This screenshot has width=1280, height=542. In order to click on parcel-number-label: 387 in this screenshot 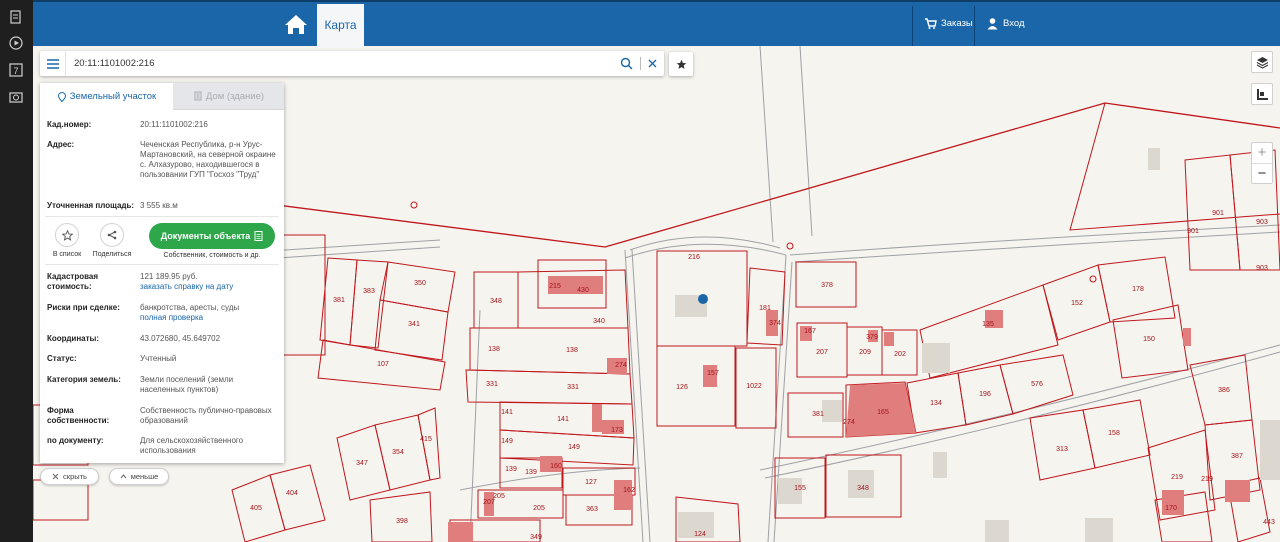, I will do `click(1237, 456)`.